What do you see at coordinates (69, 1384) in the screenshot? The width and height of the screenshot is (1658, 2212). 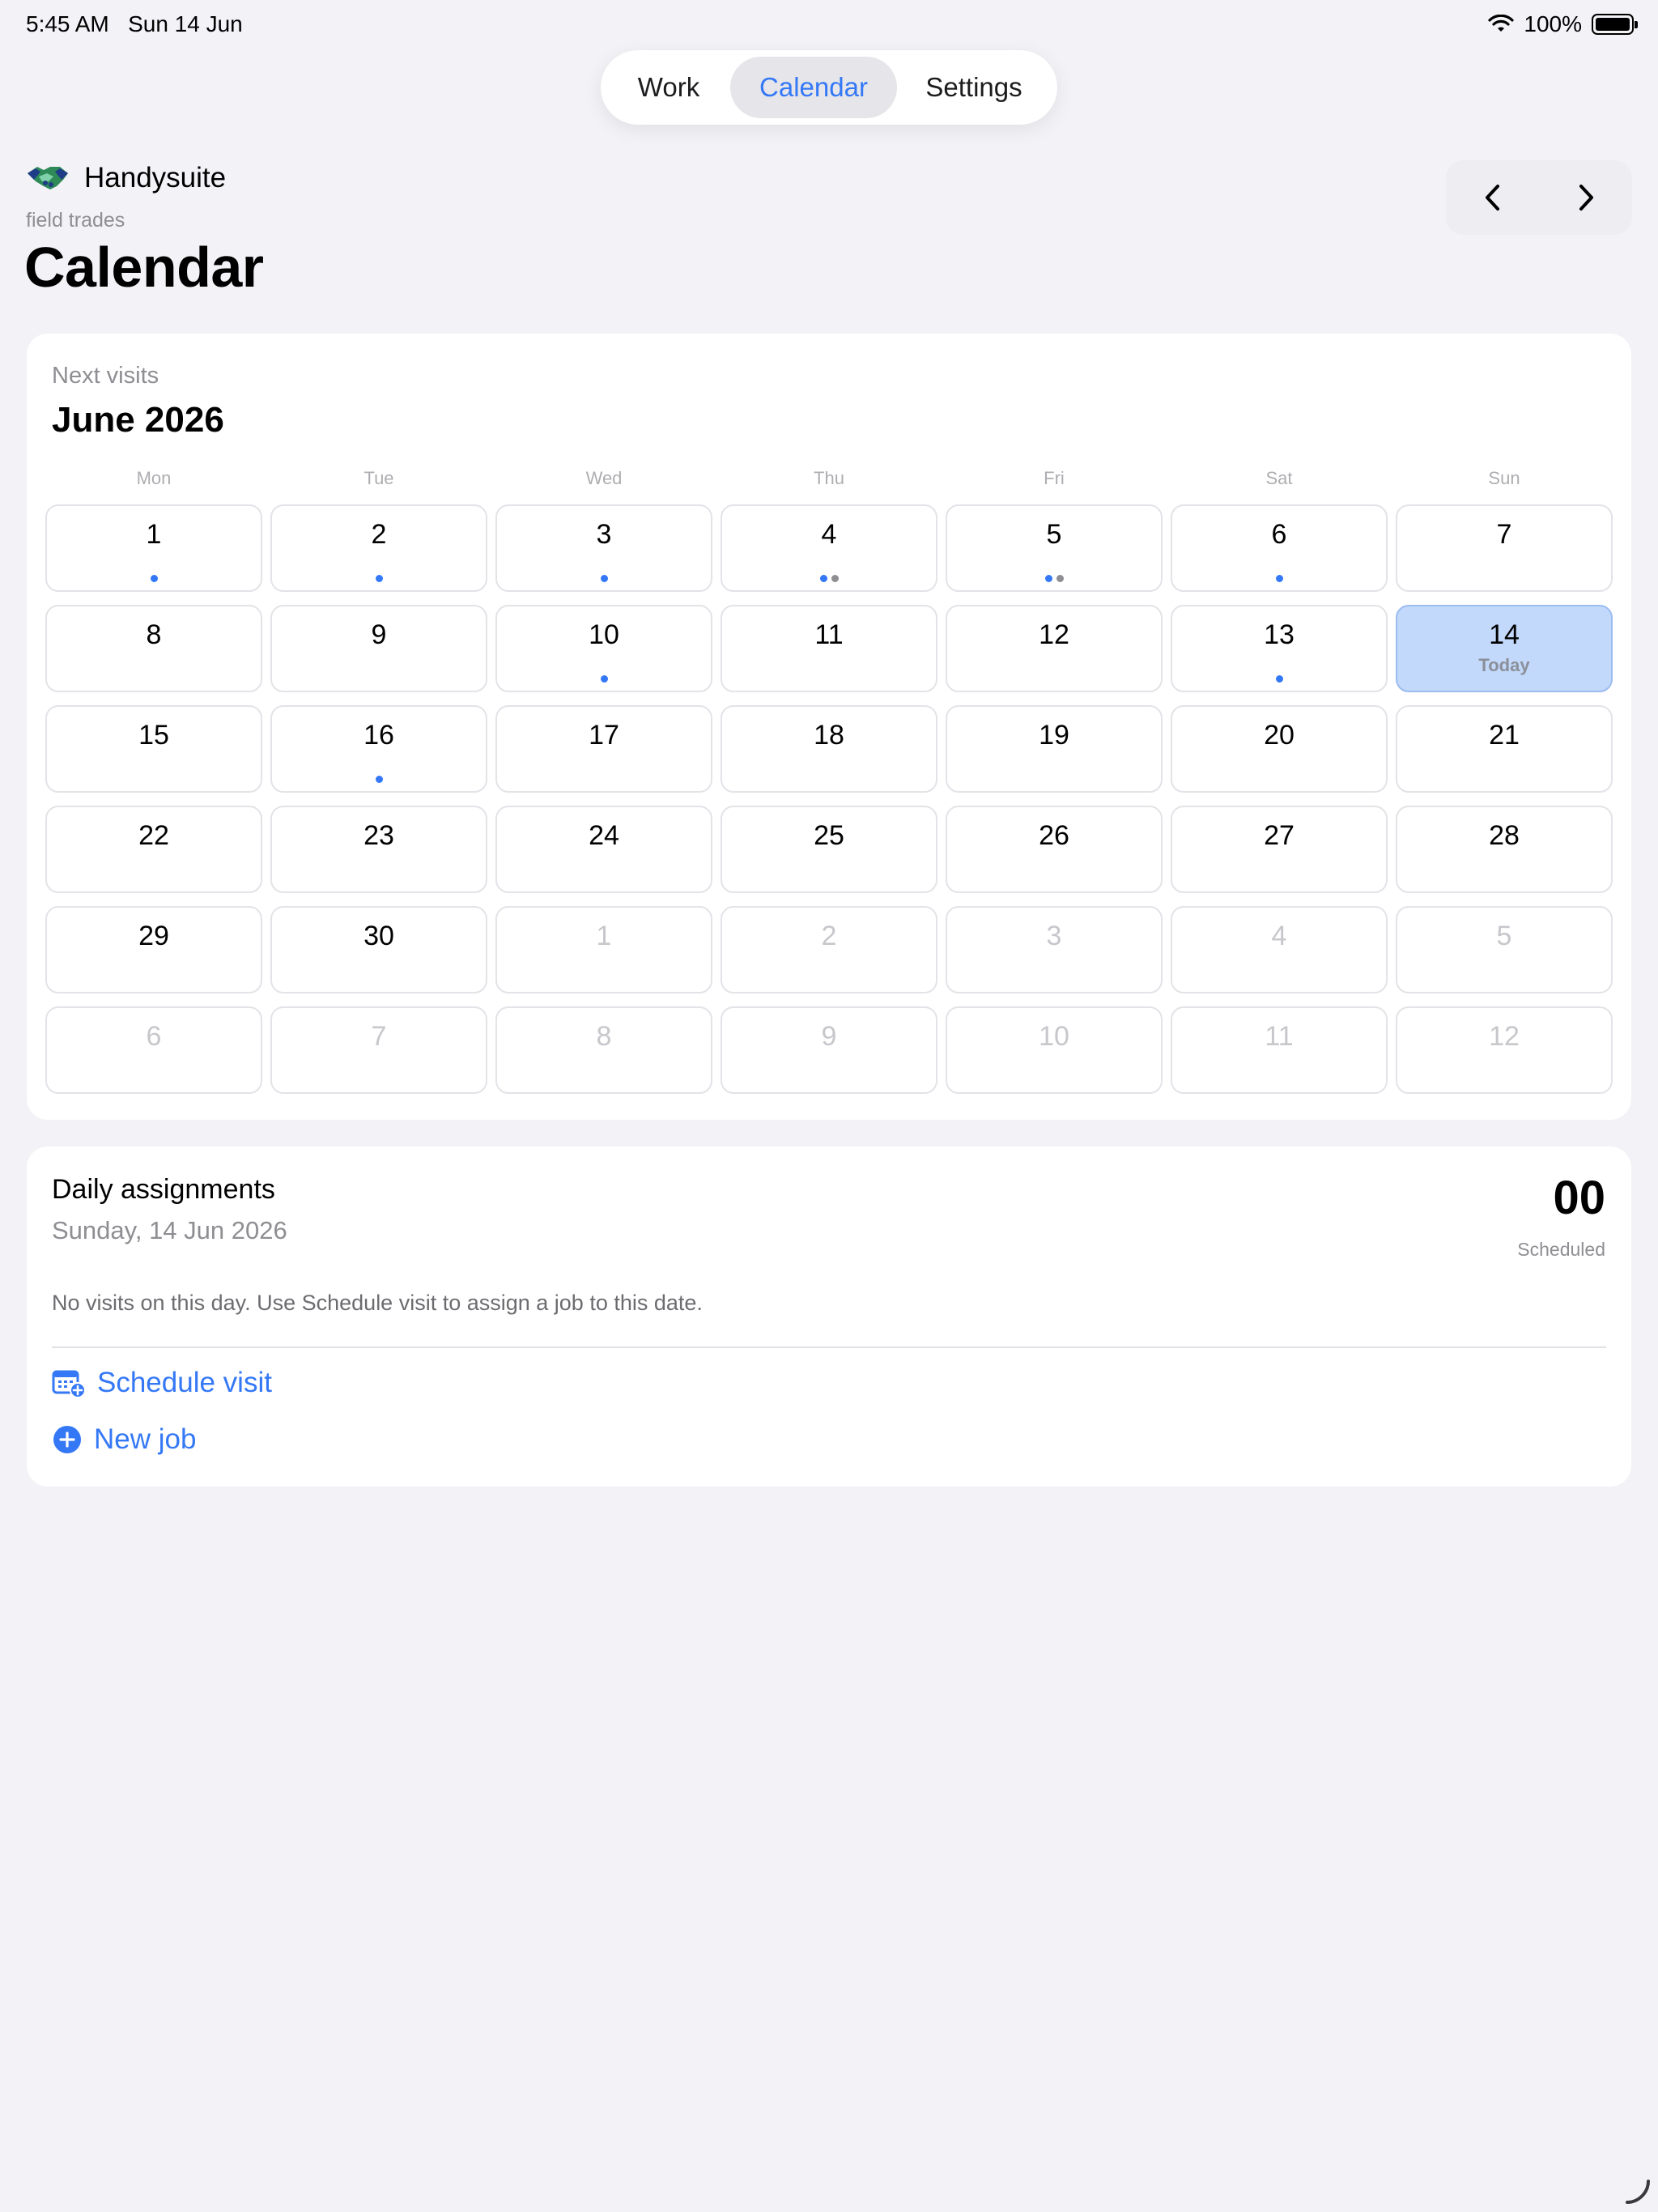 I see `calendar-plus-icon` at bounding box center [69, 1384].